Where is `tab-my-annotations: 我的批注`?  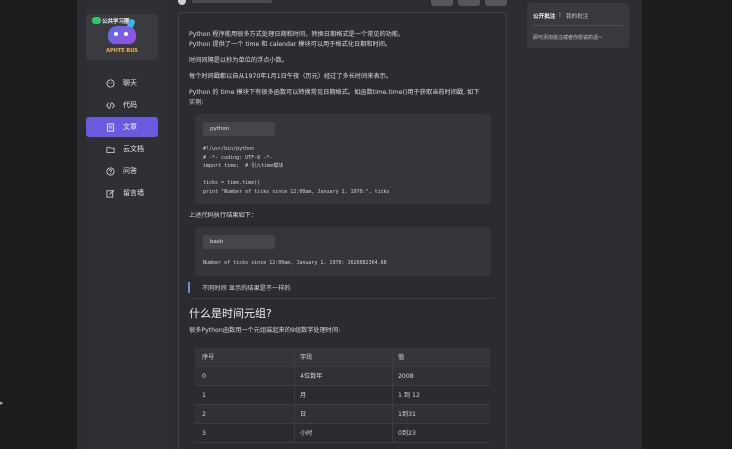 tab-my-annotations: 我的批注 is located at coordinates (577, 16).